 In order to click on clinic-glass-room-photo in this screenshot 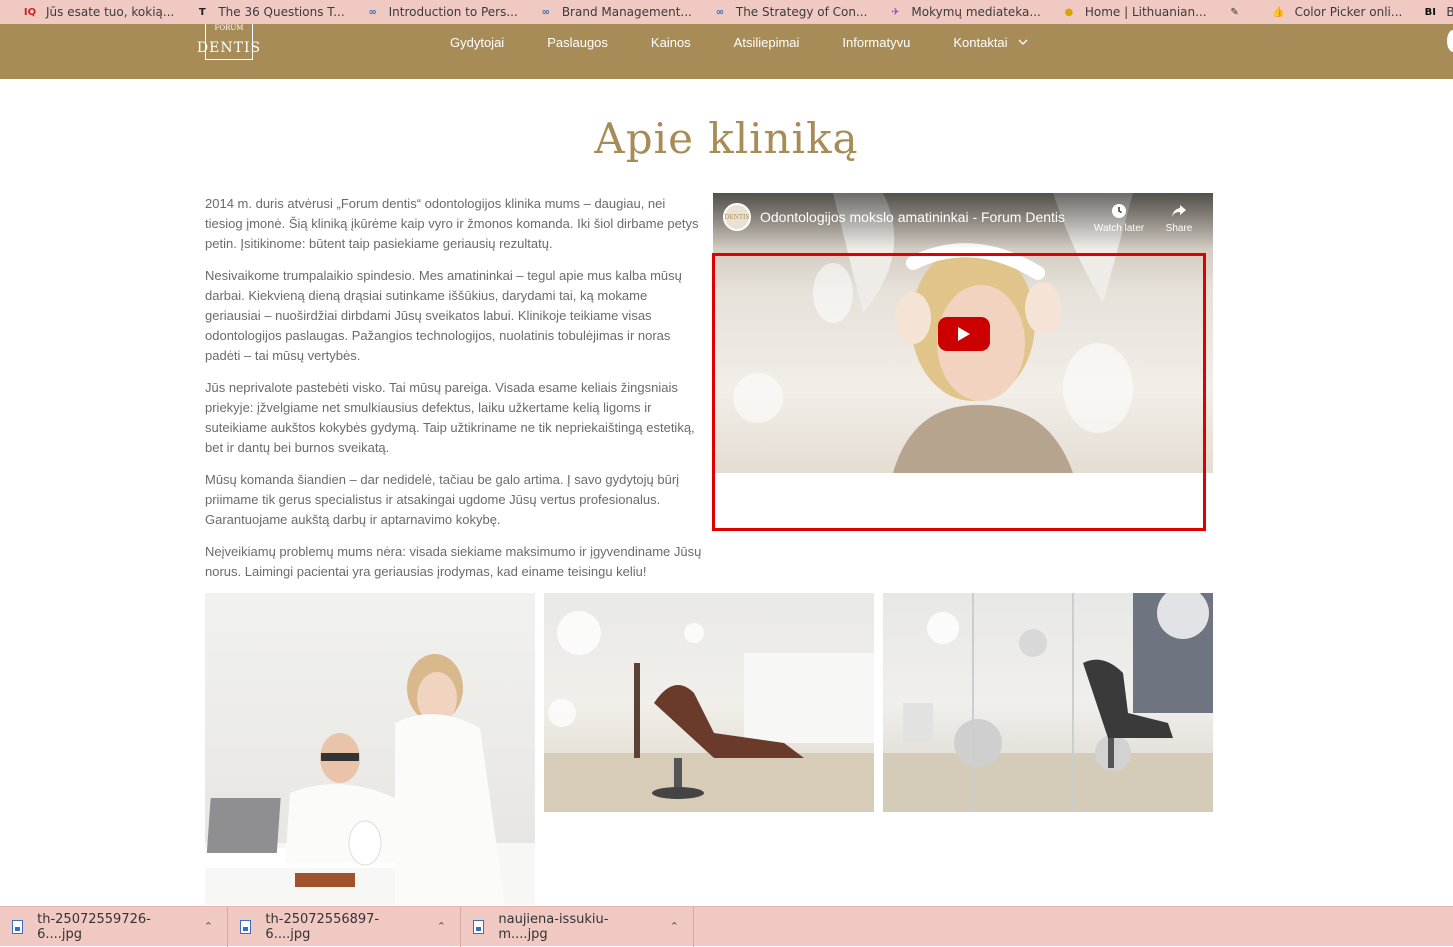, I will do `click(1048, 702)`.